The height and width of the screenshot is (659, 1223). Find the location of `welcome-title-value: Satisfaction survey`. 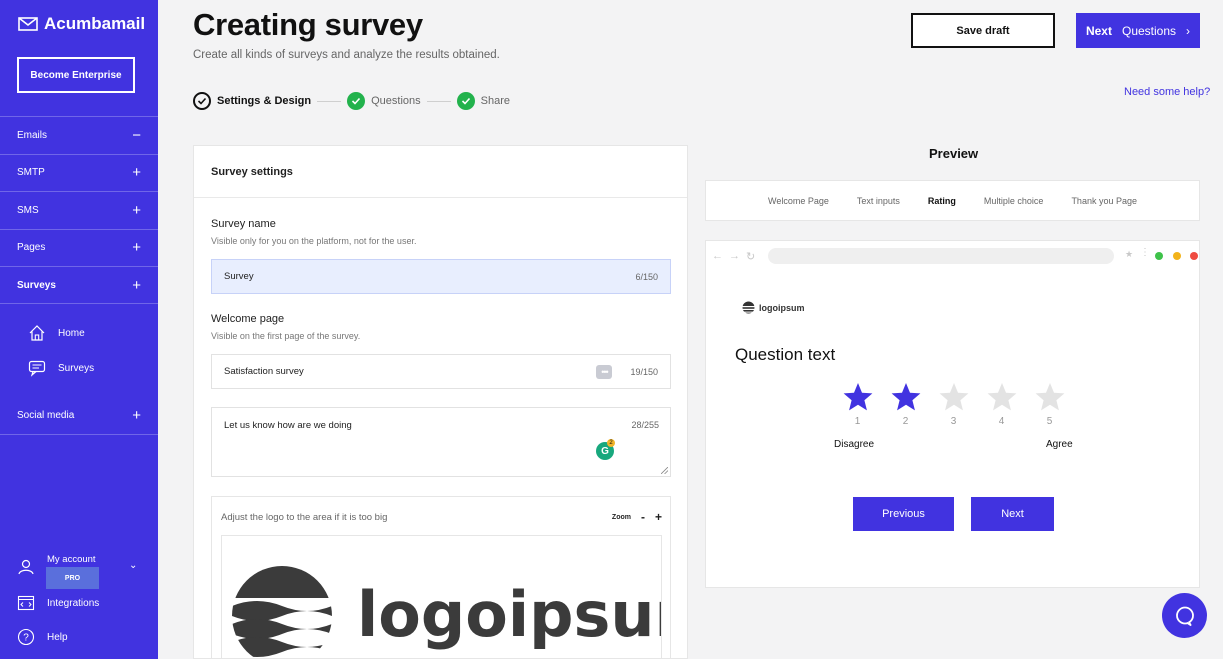

welcome-title-value: Satisfaction survey is located at coordinates (264, 371).